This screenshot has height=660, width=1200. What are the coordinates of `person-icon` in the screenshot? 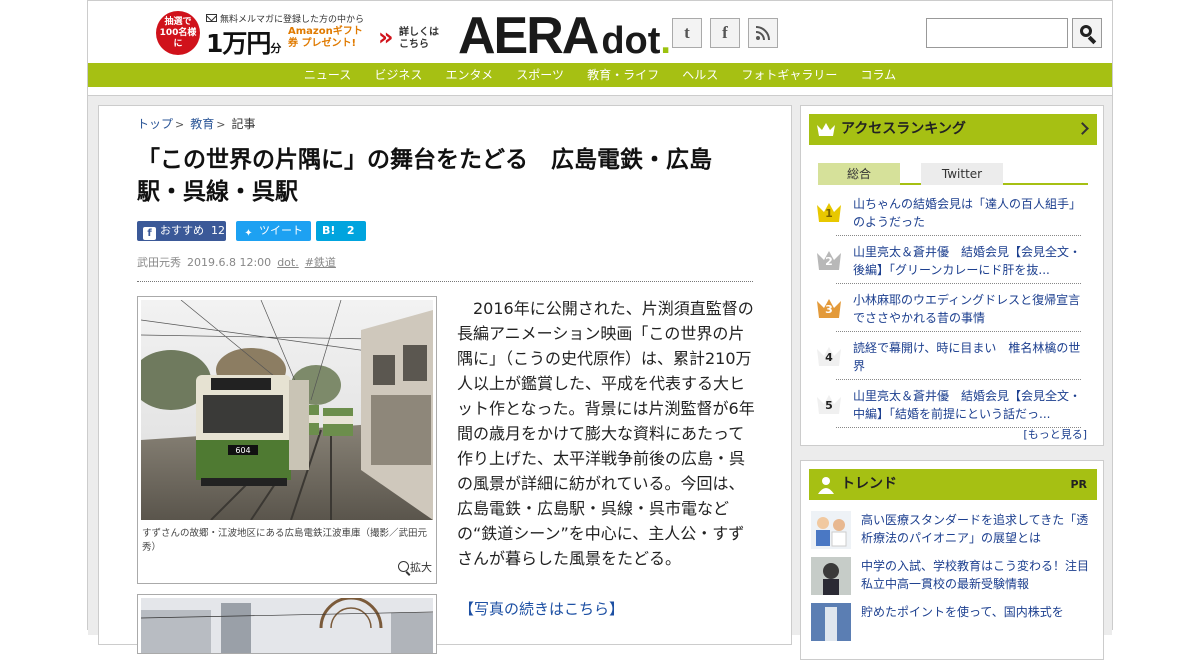 It's located at (826, 485).